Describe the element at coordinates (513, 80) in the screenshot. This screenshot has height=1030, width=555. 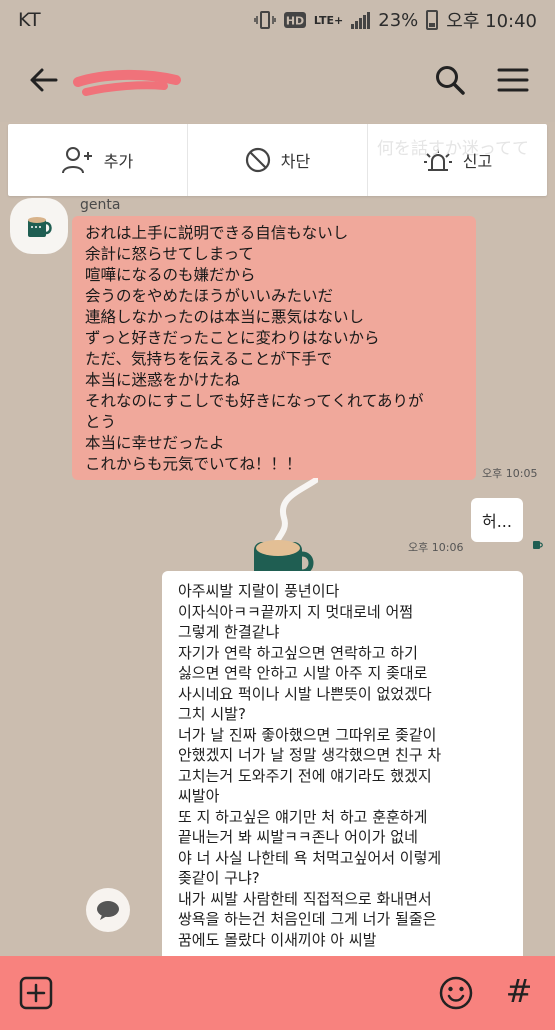
I see `hamburger-icon` at that location.